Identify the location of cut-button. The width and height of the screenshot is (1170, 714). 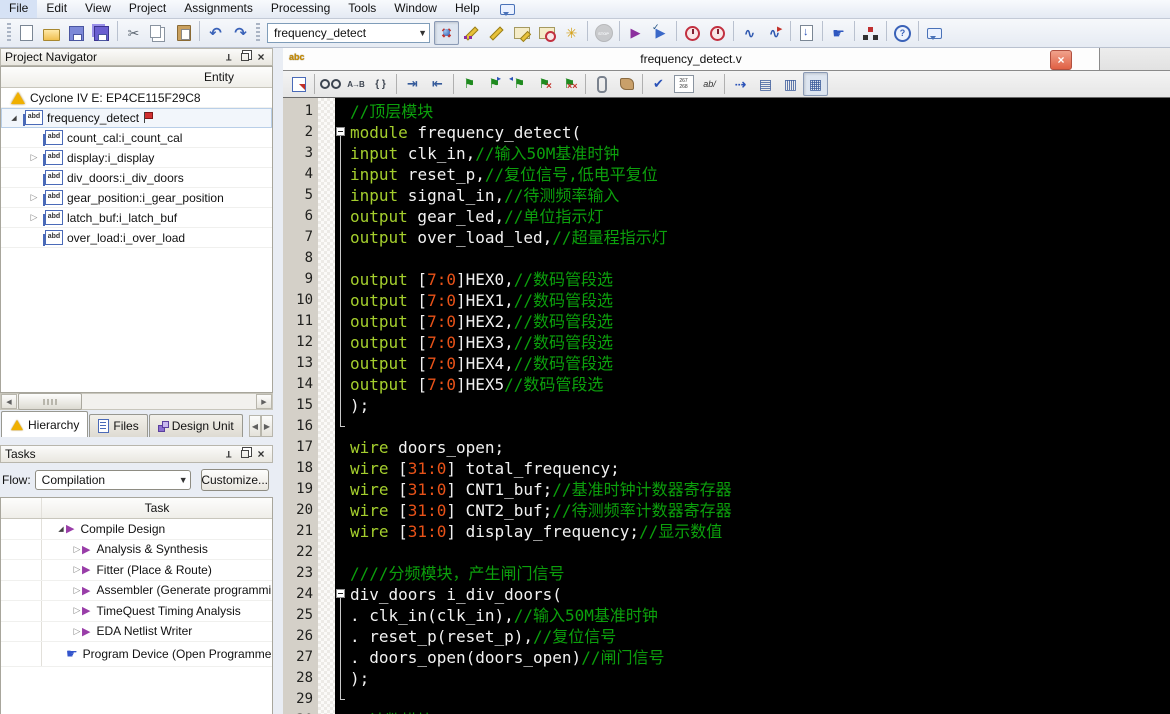
(133, 33).